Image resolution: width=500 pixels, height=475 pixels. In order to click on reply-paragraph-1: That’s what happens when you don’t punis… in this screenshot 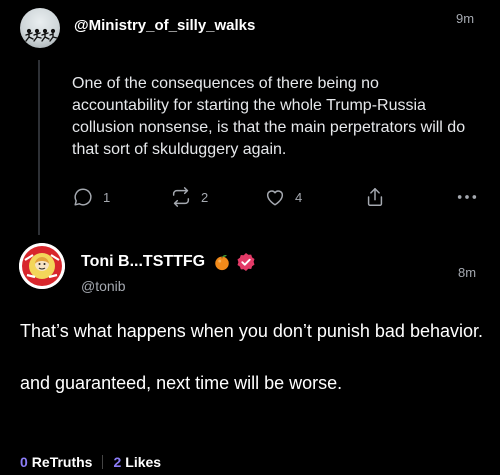, I will do `click(251, 331)`.